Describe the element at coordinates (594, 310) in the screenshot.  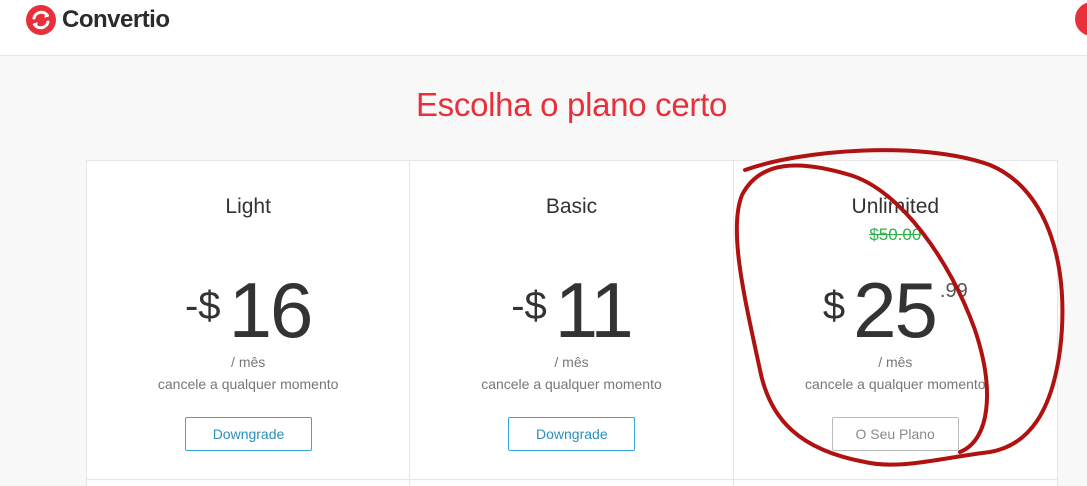
I see `price-amount: 11` at that location.